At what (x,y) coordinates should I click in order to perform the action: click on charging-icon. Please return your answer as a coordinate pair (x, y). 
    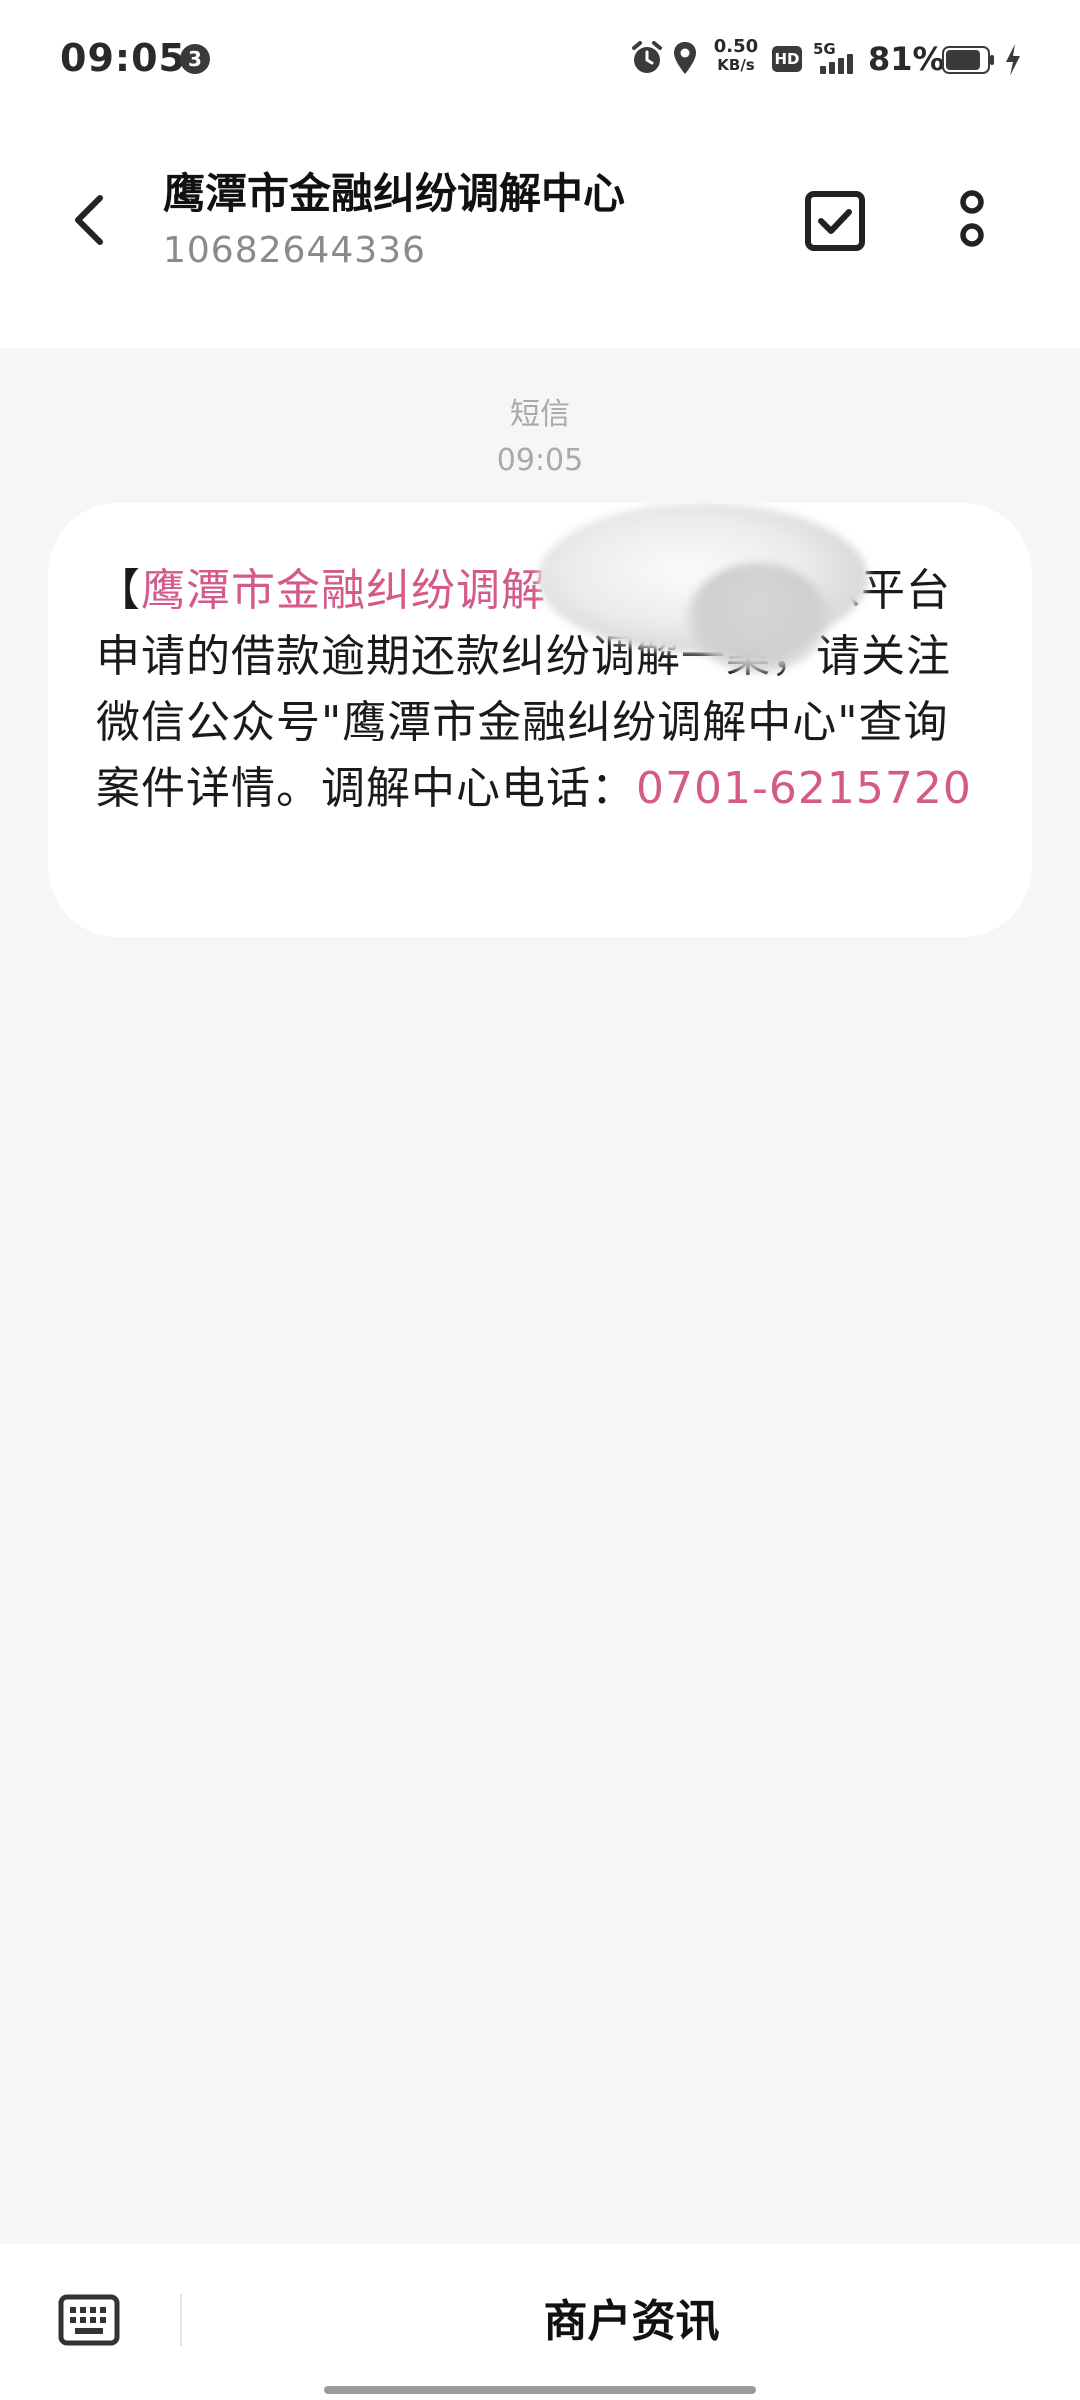
    Looking at the image, I should click on (1013, 60).